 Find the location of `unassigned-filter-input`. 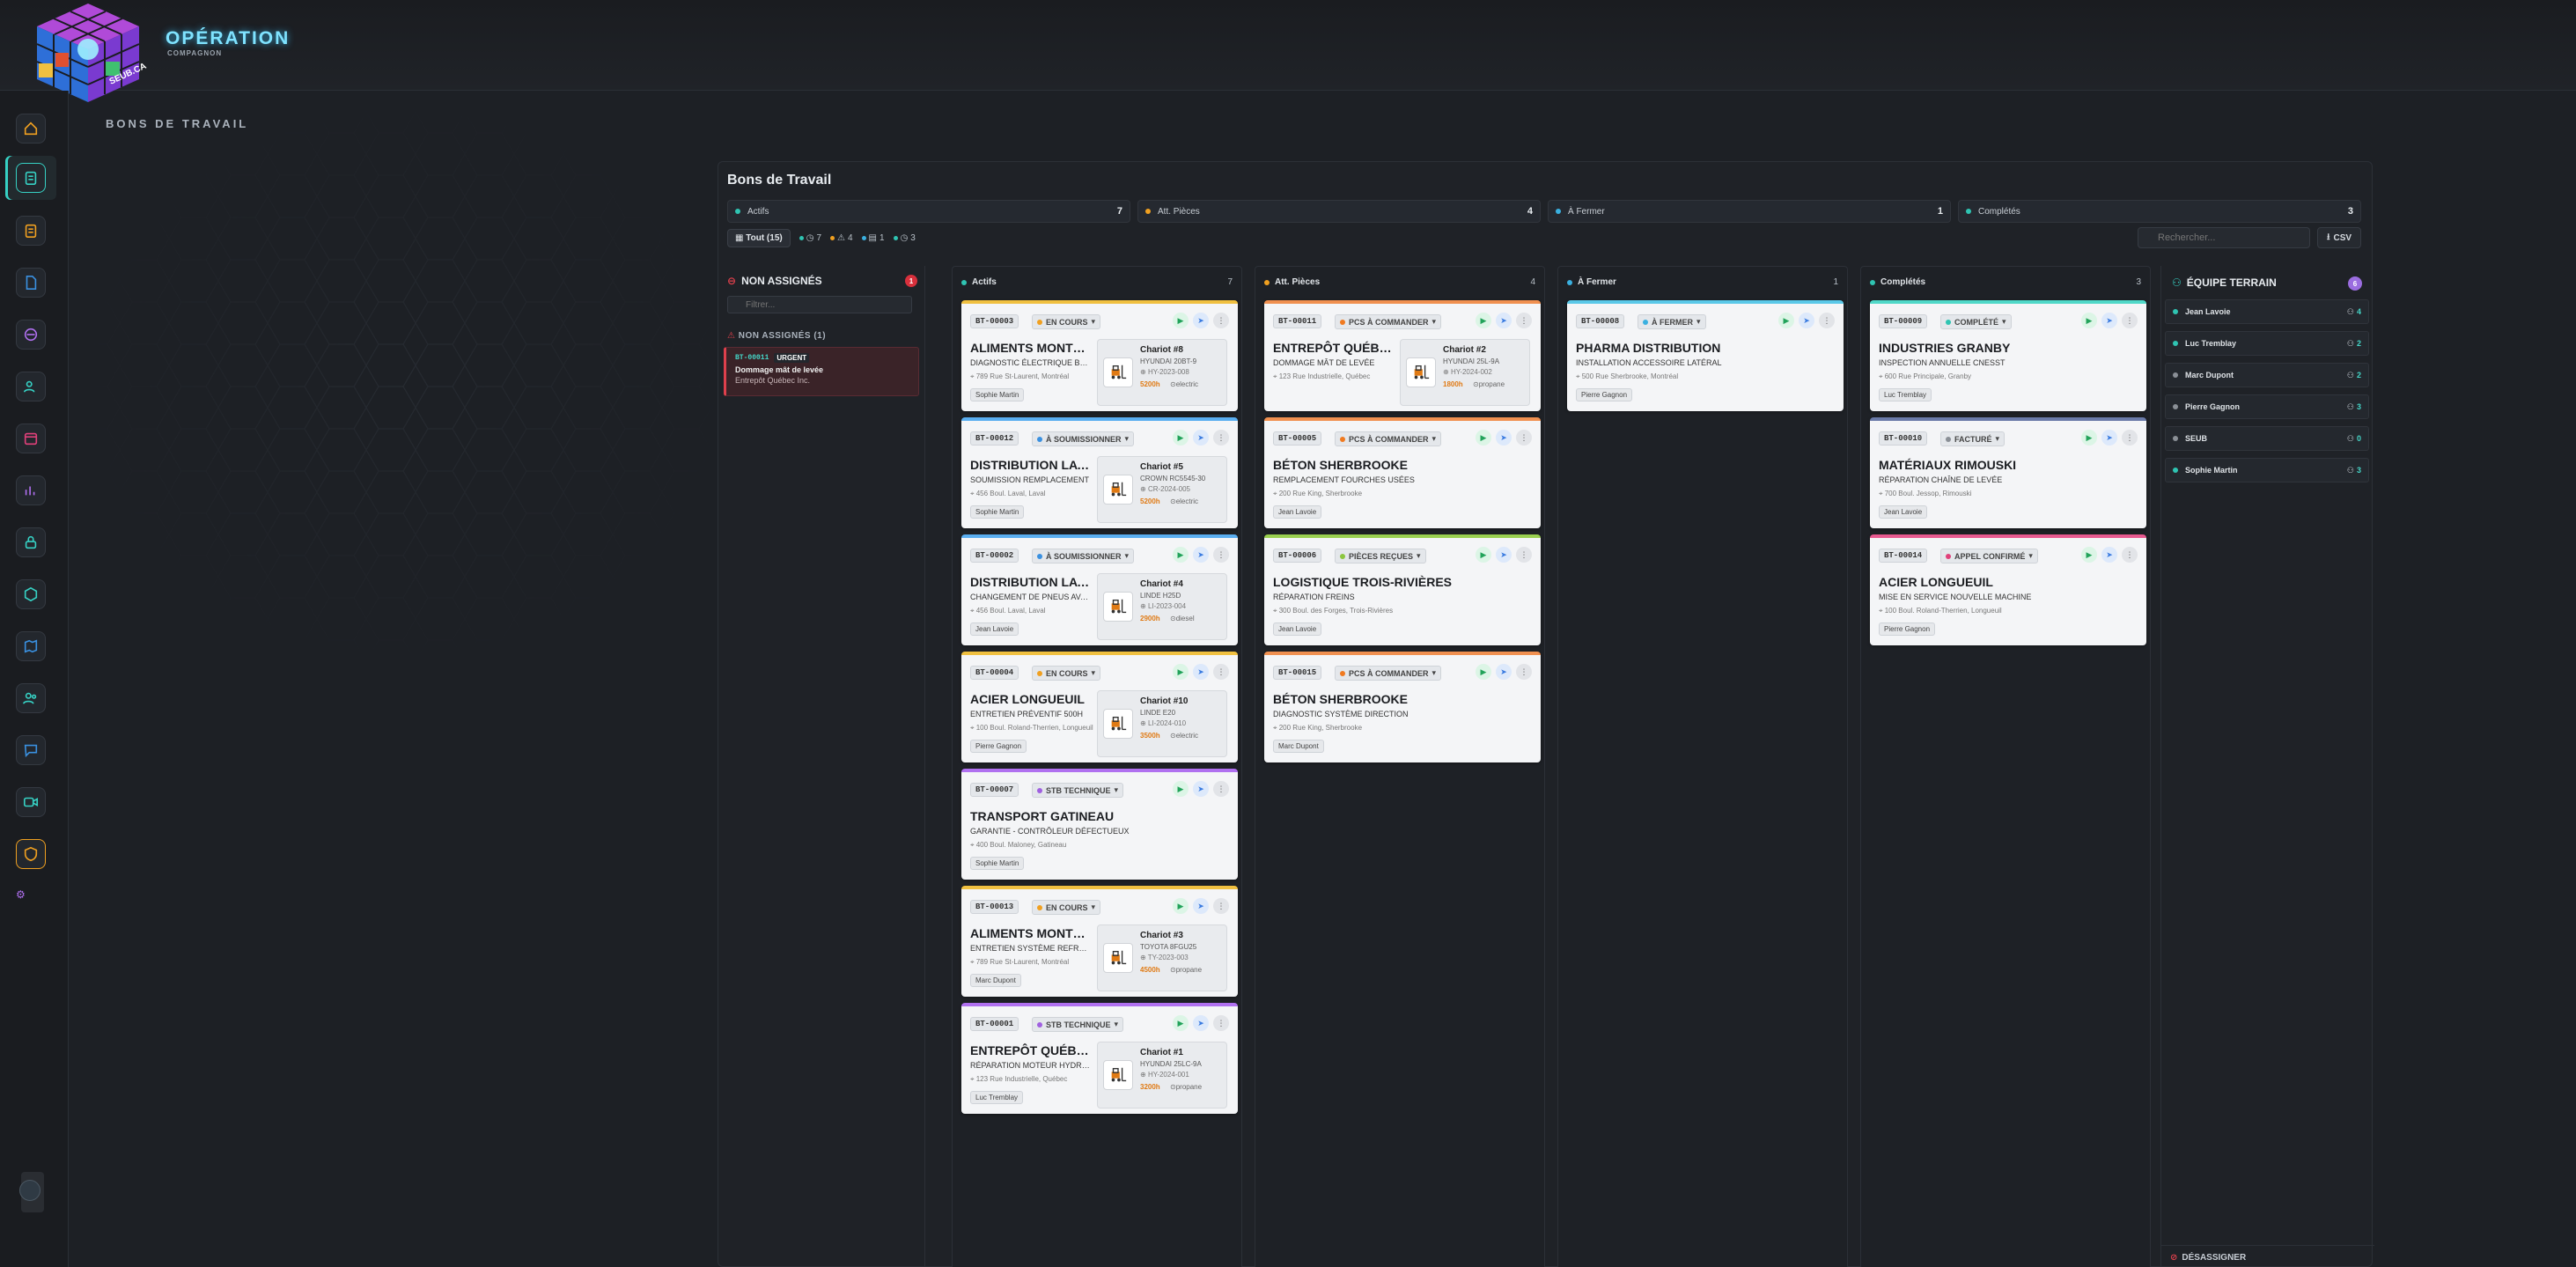

unassigned-filter-input is located at coordinates (820, 304).